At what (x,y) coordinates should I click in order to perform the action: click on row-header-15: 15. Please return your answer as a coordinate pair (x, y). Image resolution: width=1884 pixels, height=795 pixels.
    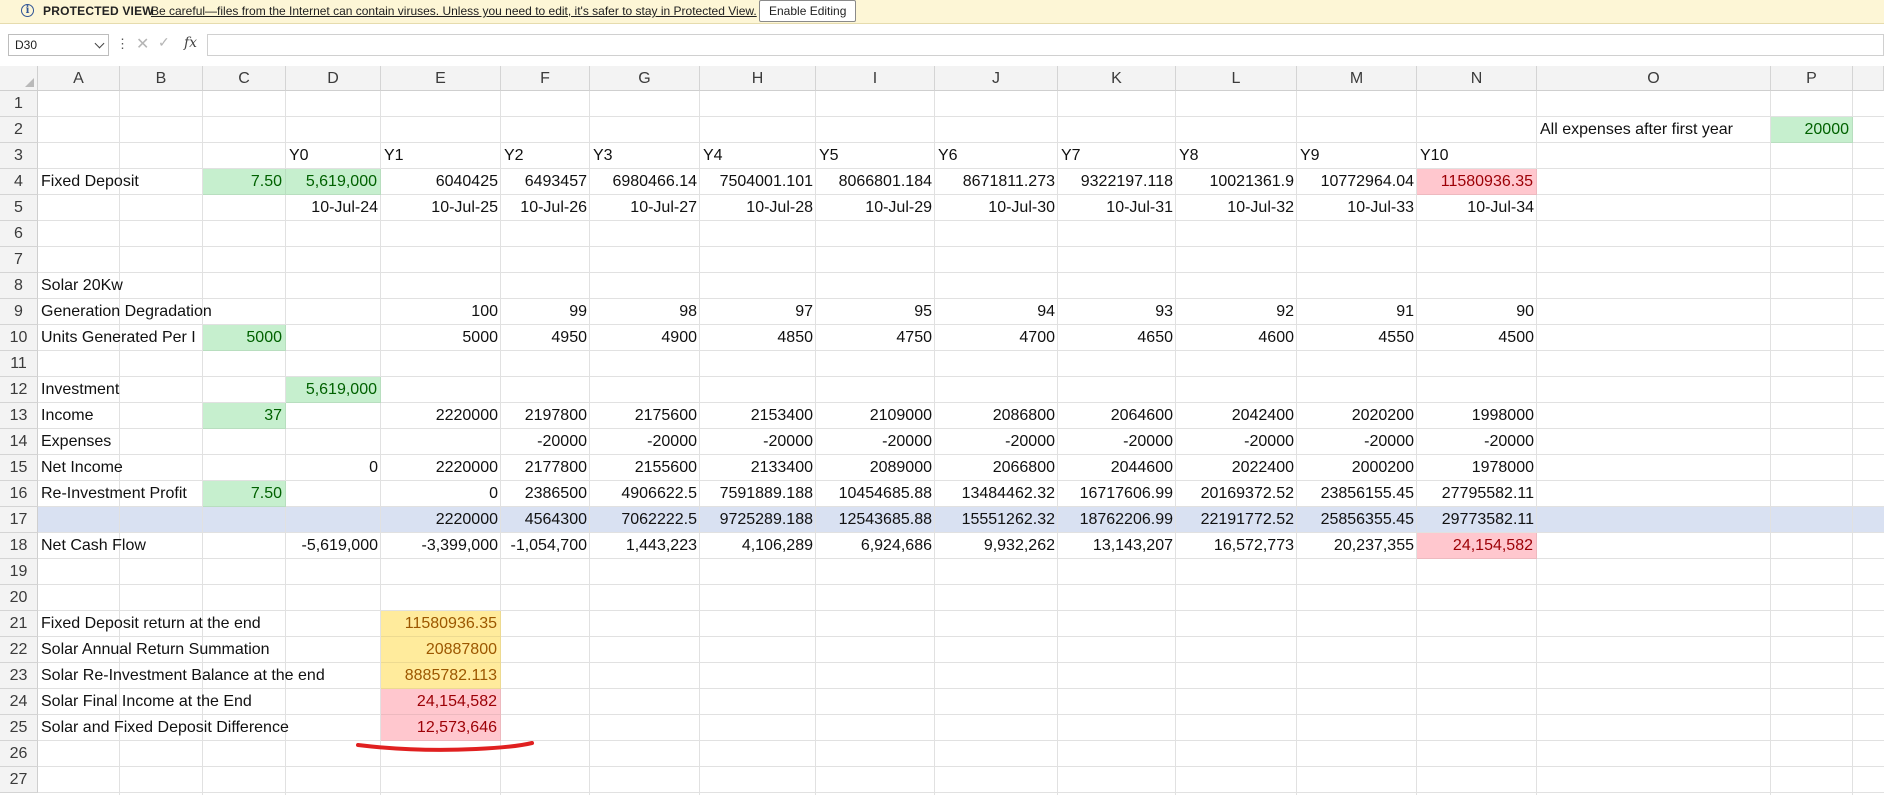
    Looking at the image, I should click on (19, 468).